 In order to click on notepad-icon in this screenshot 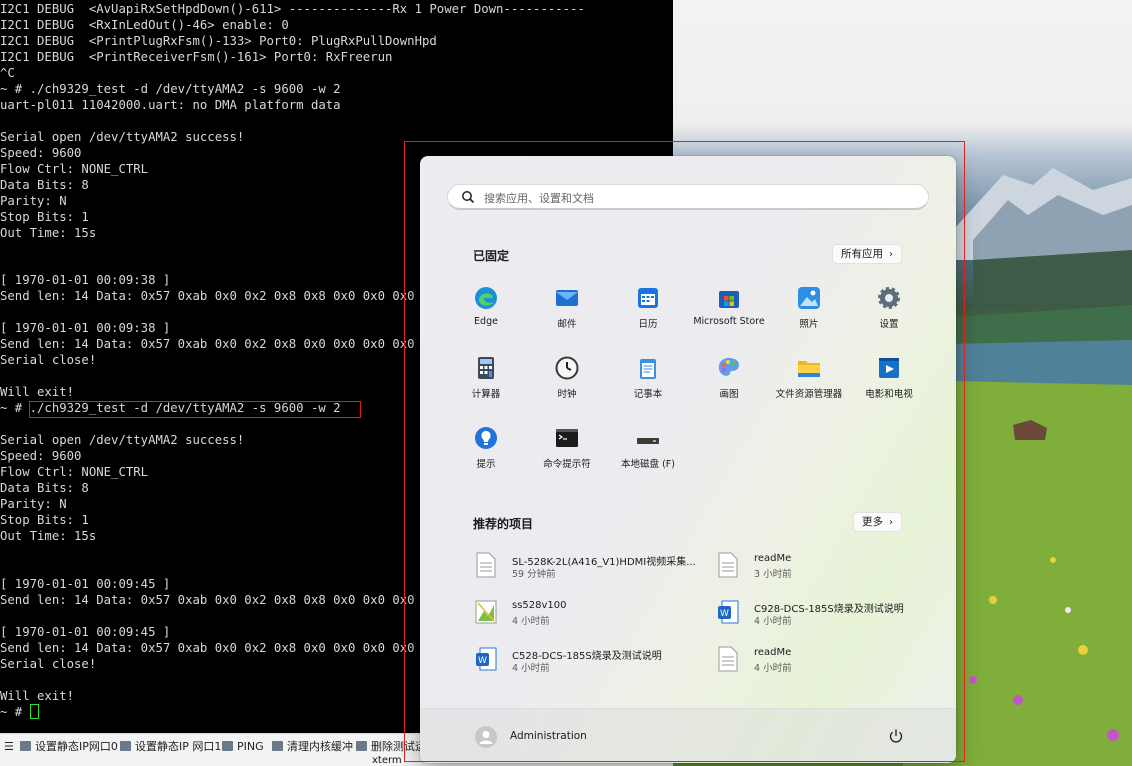, I will do `click(648, 369)`.